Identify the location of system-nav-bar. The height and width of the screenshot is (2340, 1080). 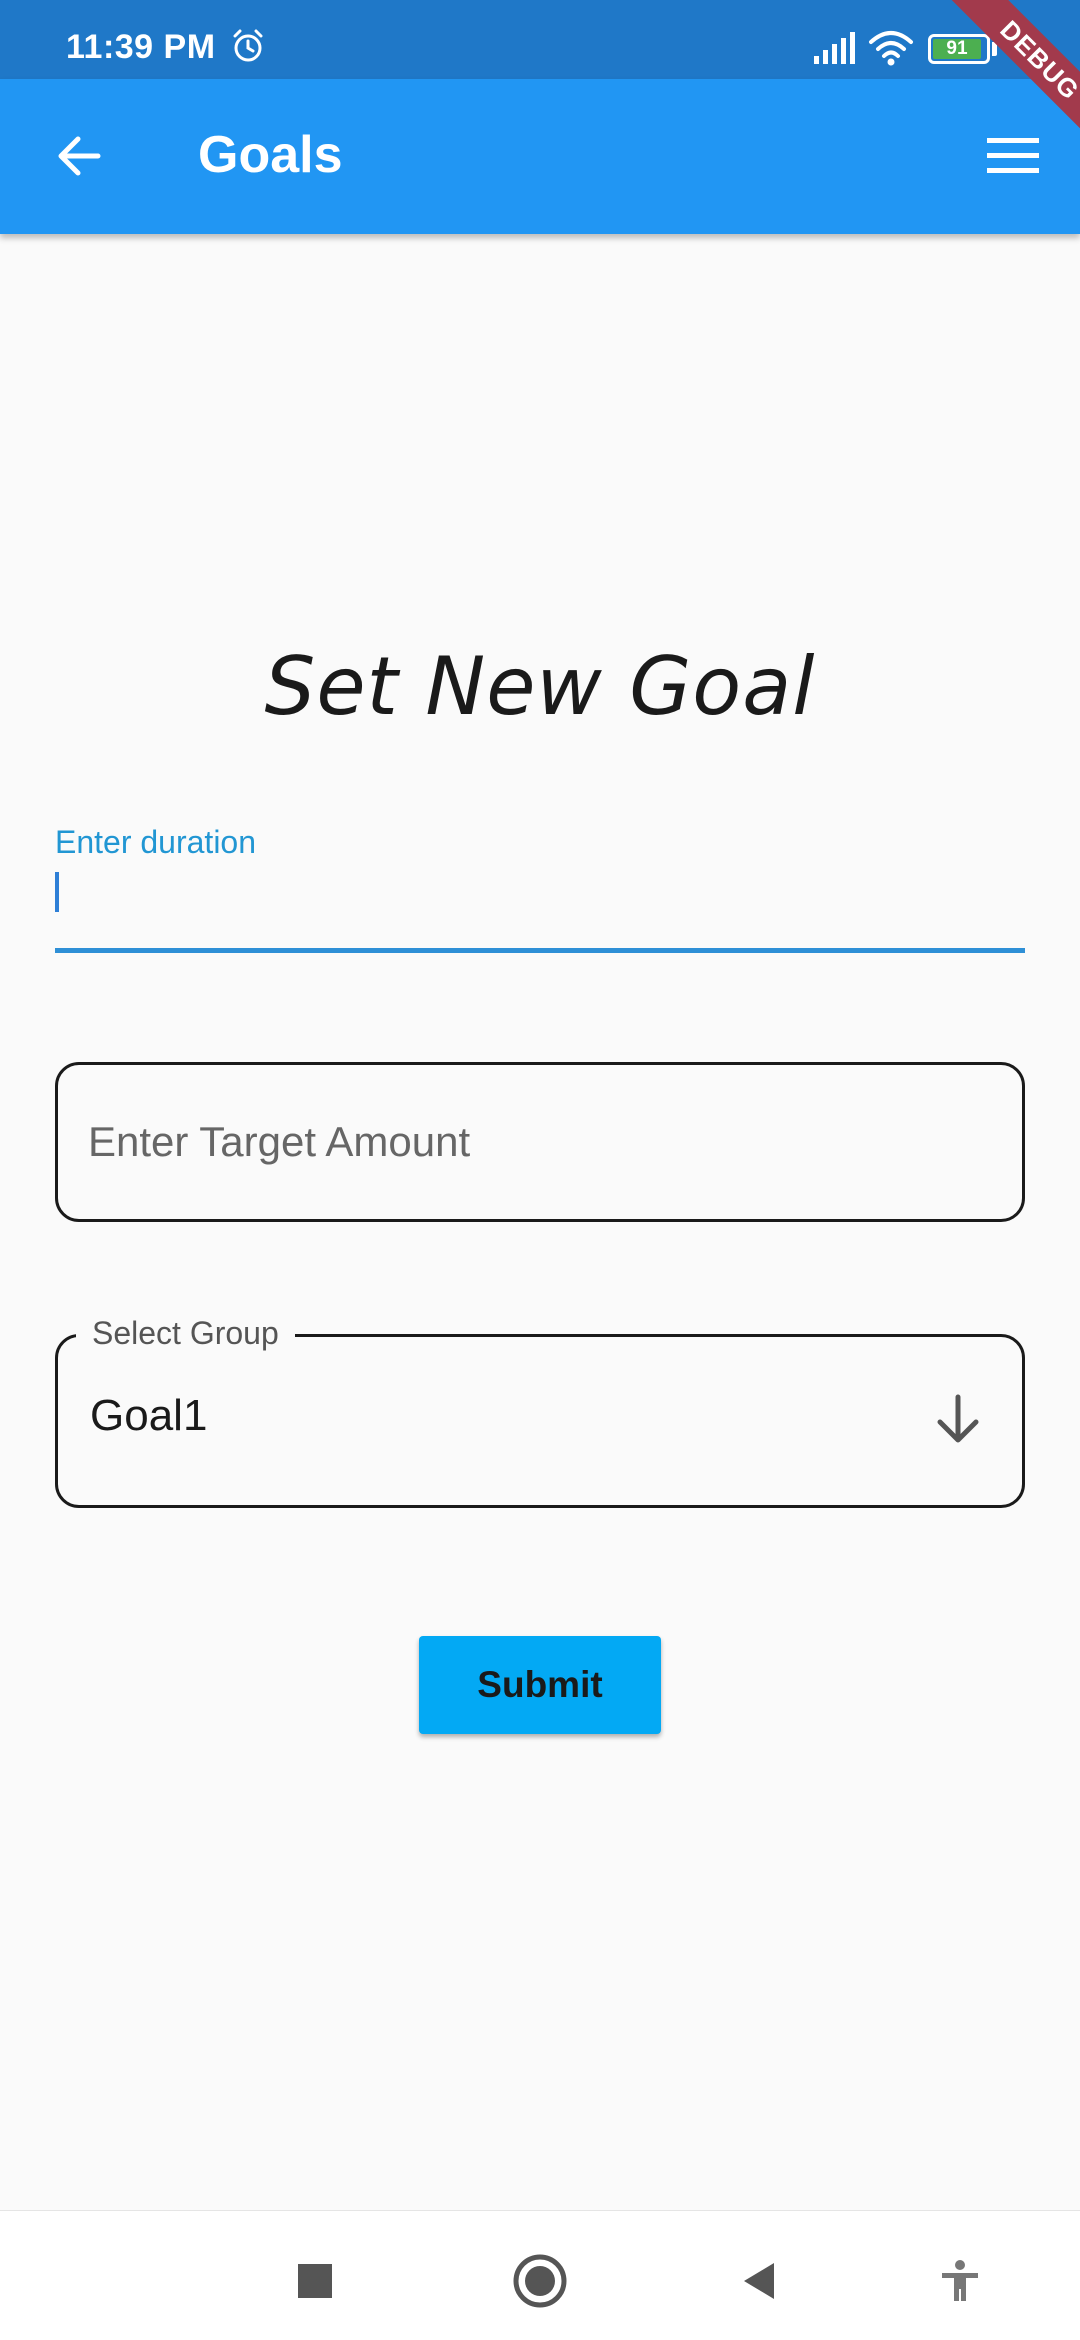
(540, 2275).